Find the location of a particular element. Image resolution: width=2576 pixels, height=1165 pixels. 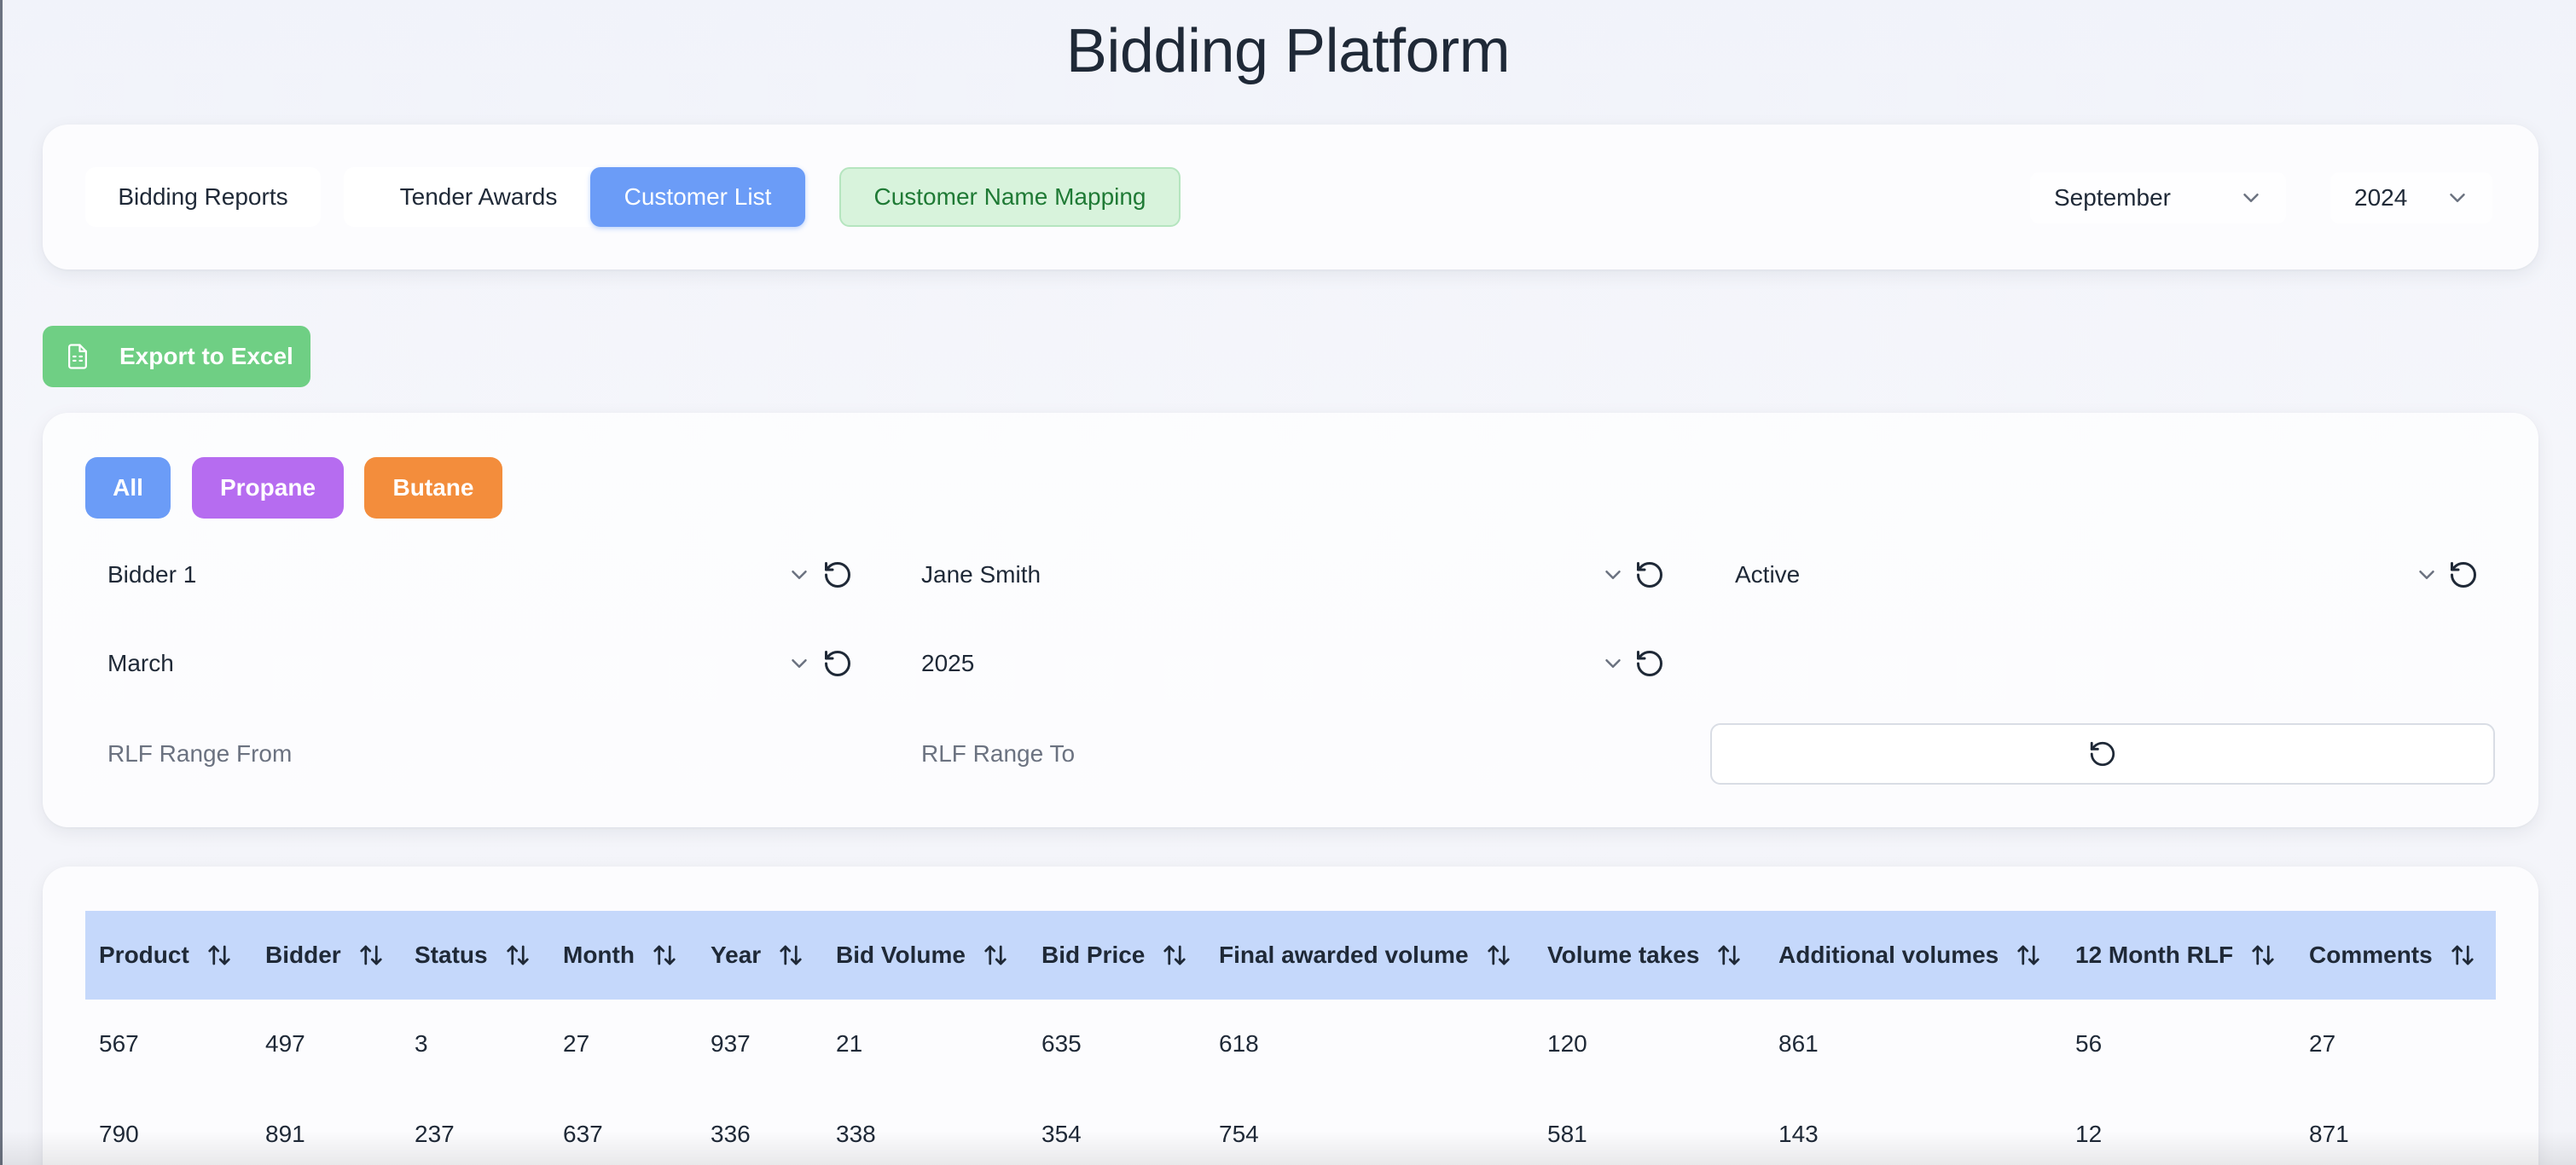

nav-customer-list: Customer List is located at coordinates (697, 197).